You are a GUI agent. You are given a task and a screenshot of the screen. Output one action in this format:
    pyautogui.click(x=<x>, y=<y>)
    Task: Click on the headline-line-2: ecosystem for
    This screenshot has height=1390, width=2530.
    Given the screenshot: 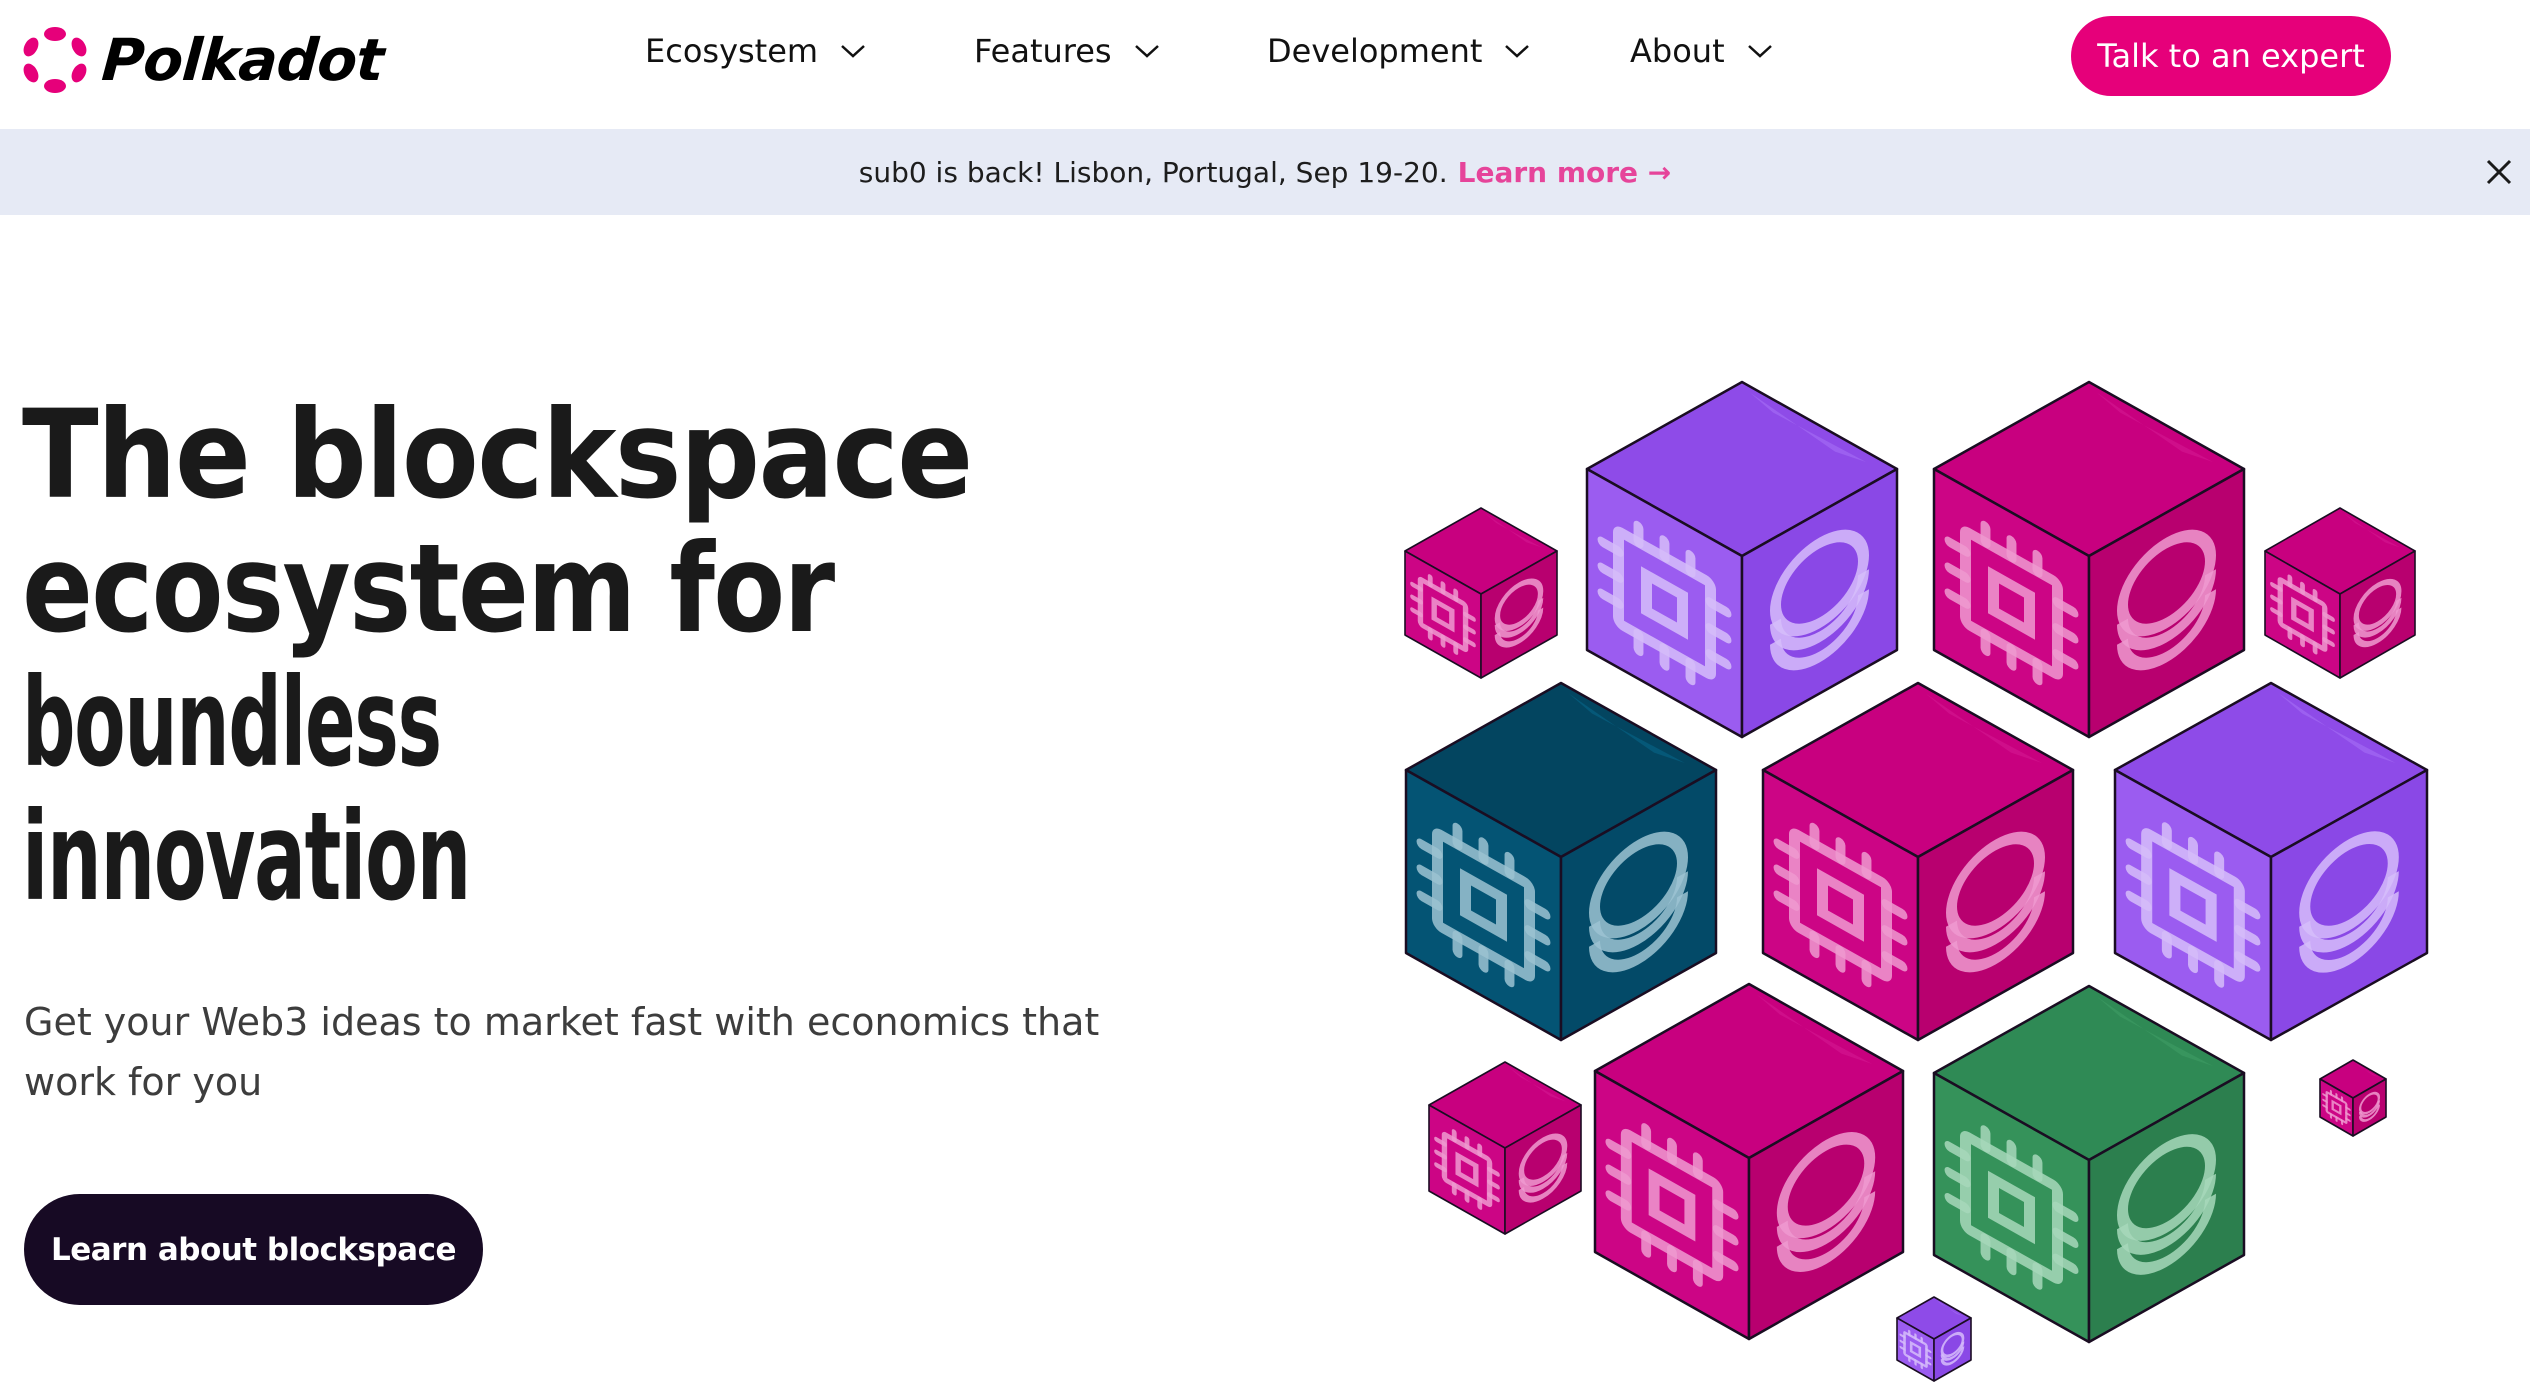 What is the action you would take?
    pyautogui.click(x=428, y=589)
    